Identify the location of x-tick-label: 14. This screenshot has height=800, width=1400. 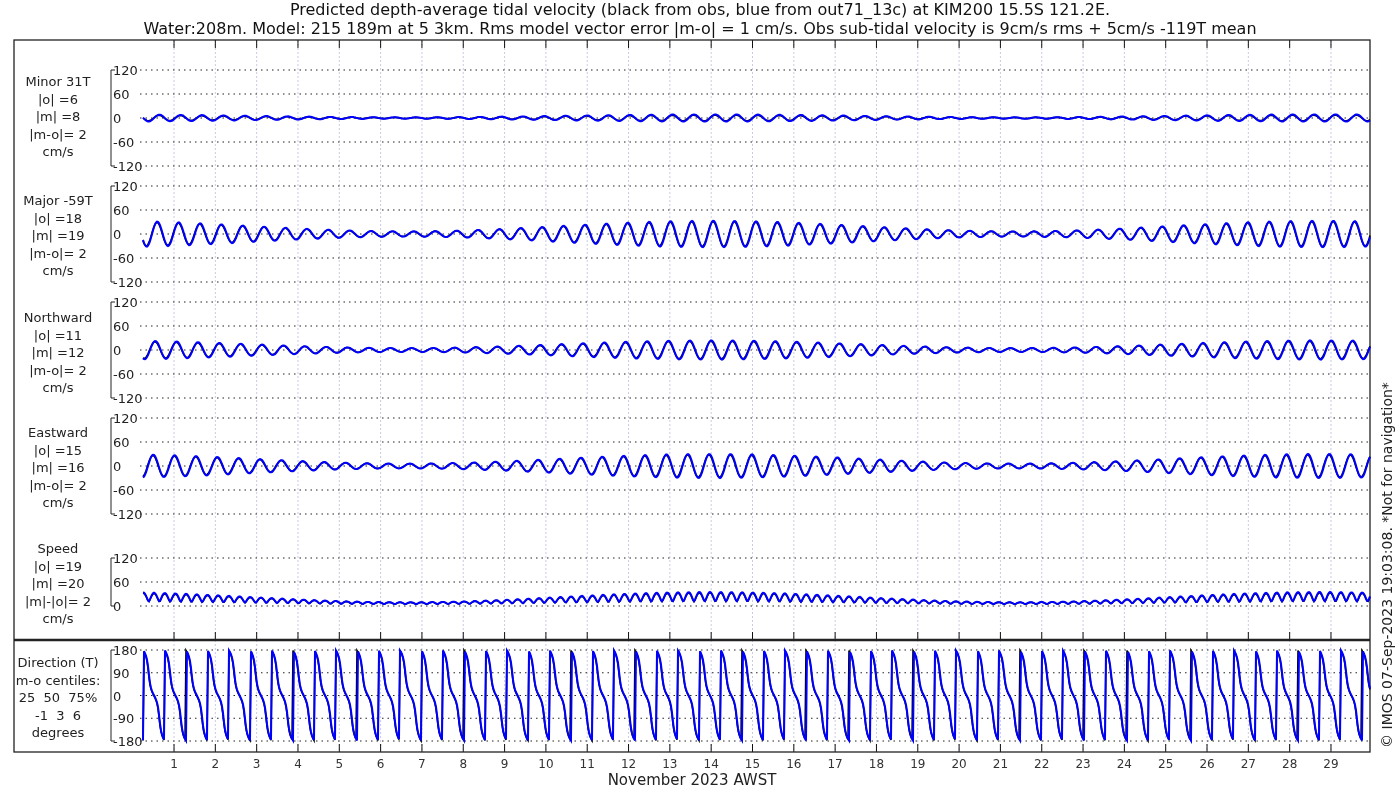
(711, 764).